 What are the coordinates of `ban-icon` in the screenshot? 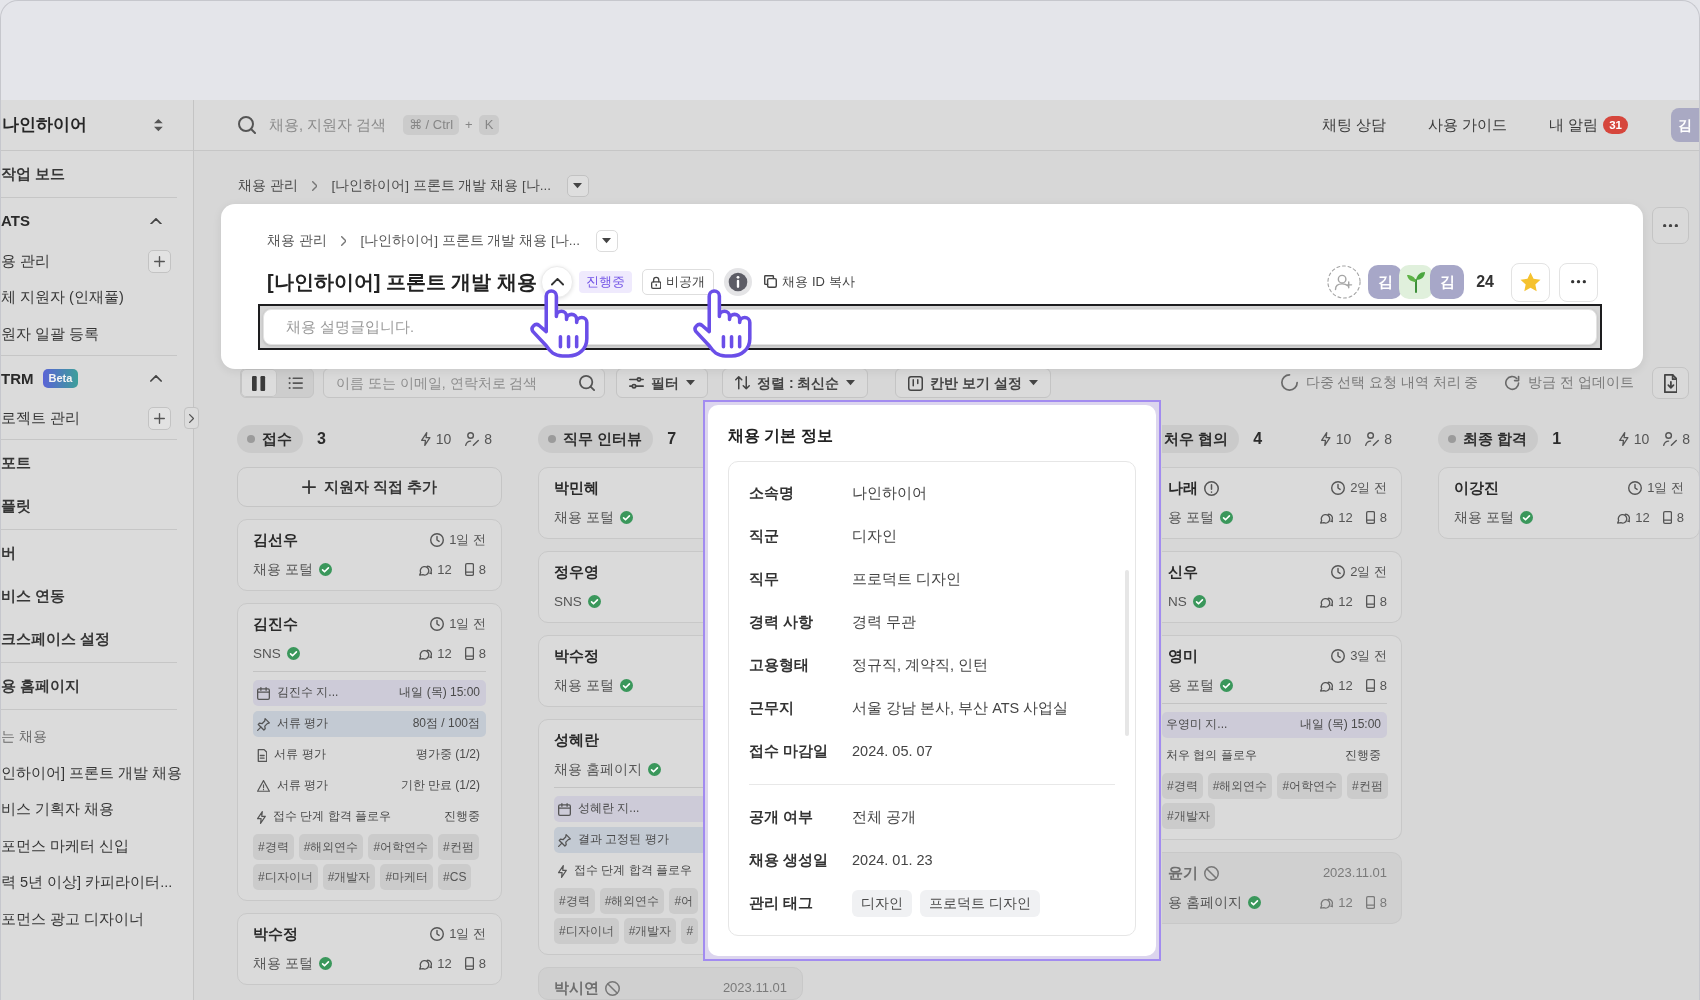 It's located at (1211, 873).